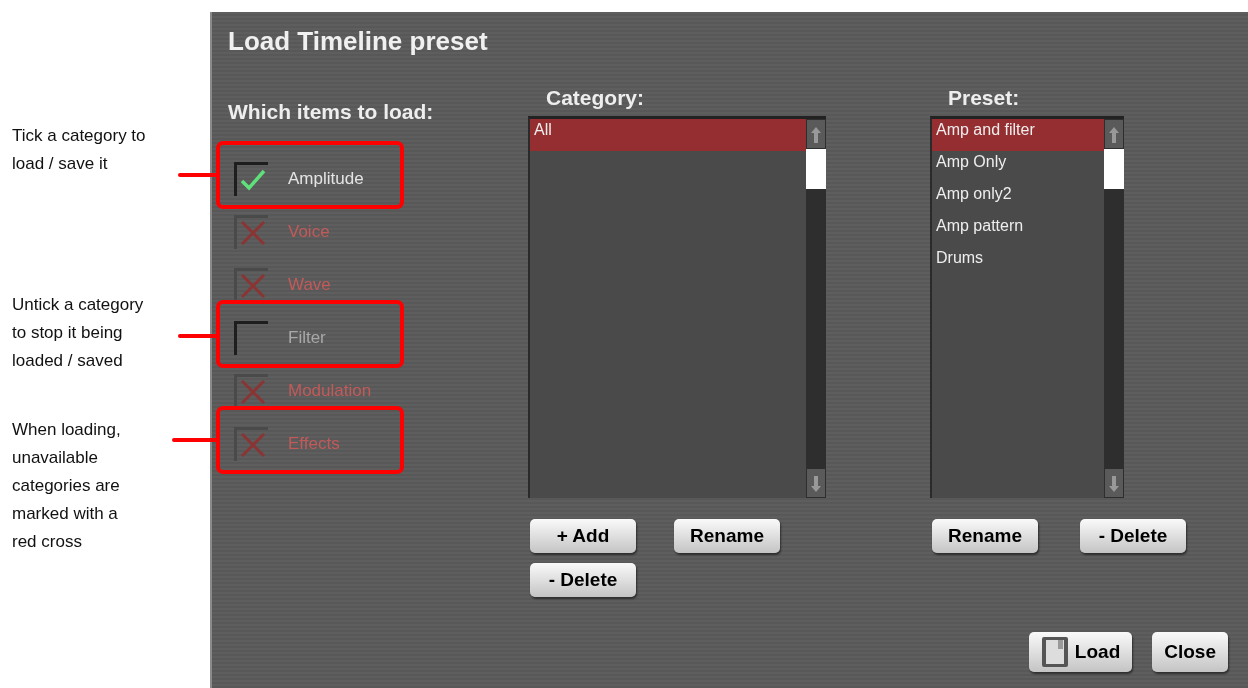 The height and width of the screenshot is (688, 1248). Describe the element at coordinates (1133, 536) in the screenshot. I see `preset-button: - Delete` at that location.